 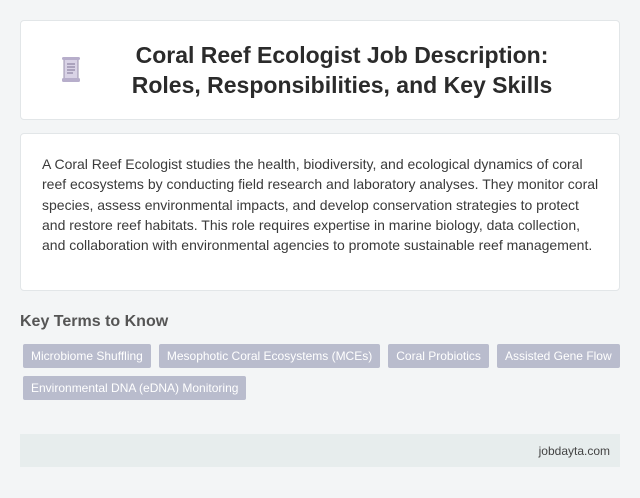 What do you see at coordinates (558, 356) in the screenshot?
I see `key-term-tag: Assisted Gene Flow` at bounding box center [558, 356].